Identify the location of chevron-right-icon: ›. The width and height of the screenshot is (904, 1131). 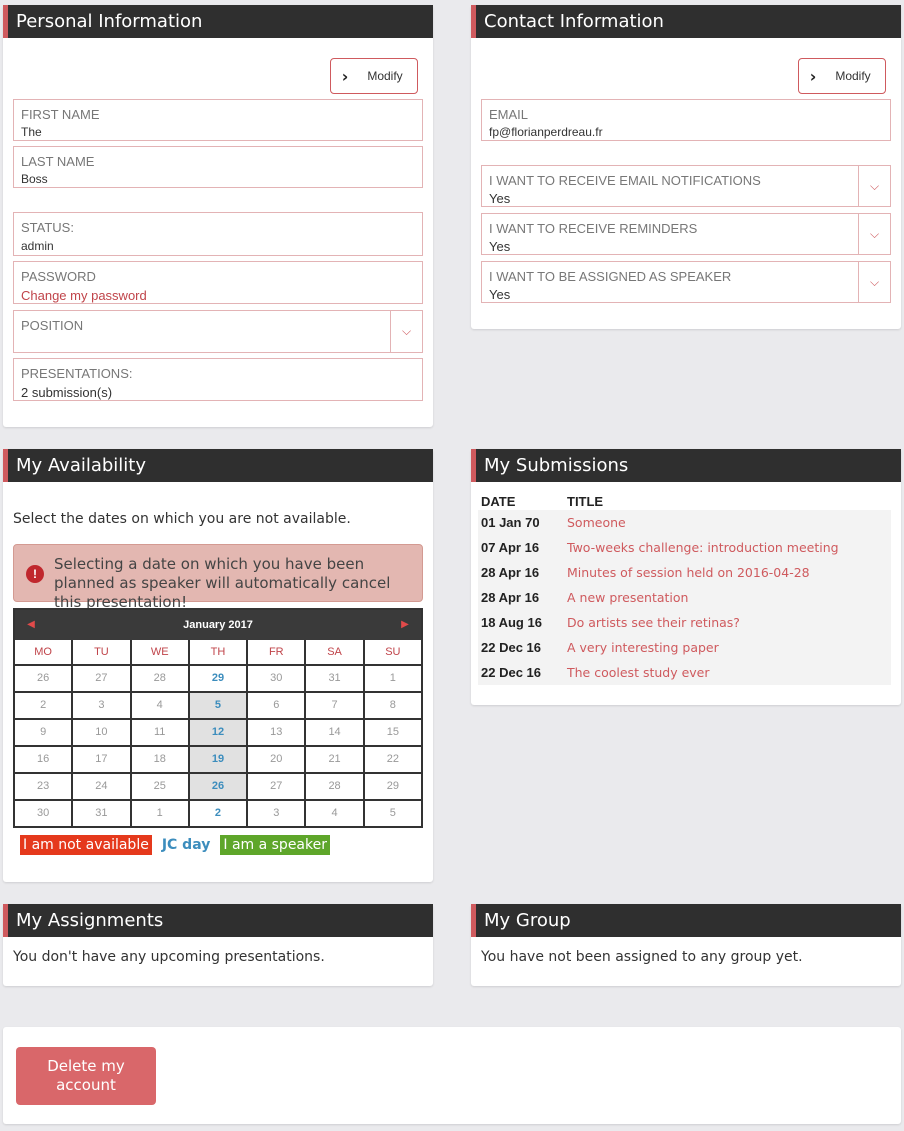
(813, 76).